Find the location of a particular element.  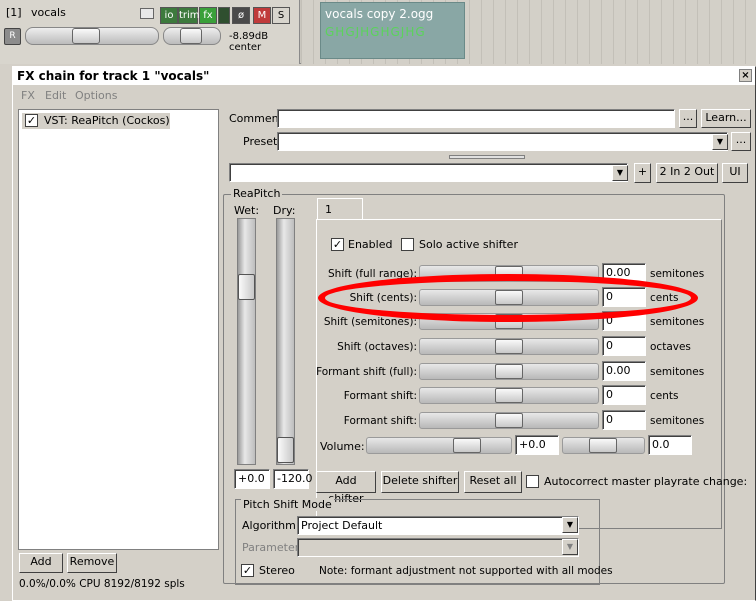

algorithm-label: Algorithm: is located at coordinates (271, 525).